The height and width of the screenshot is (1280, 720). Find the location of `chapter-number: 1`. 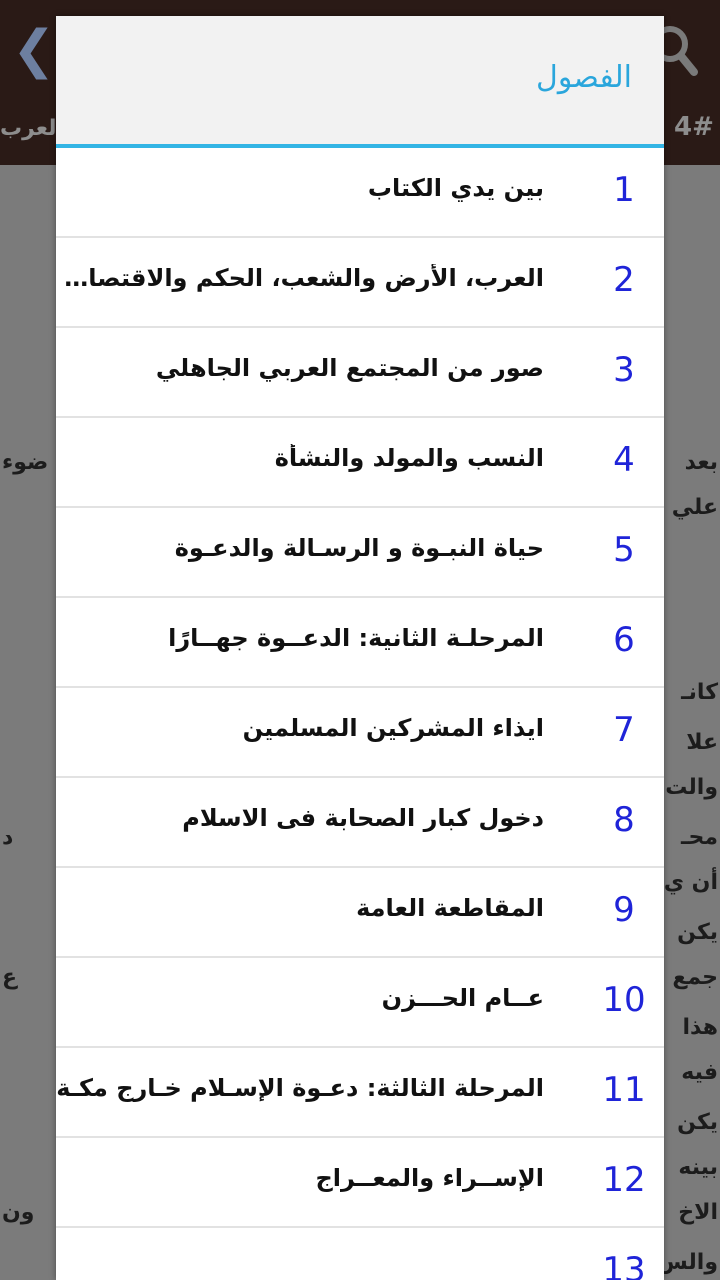

chapter-number: 1 is located at coordinates (624, 190).